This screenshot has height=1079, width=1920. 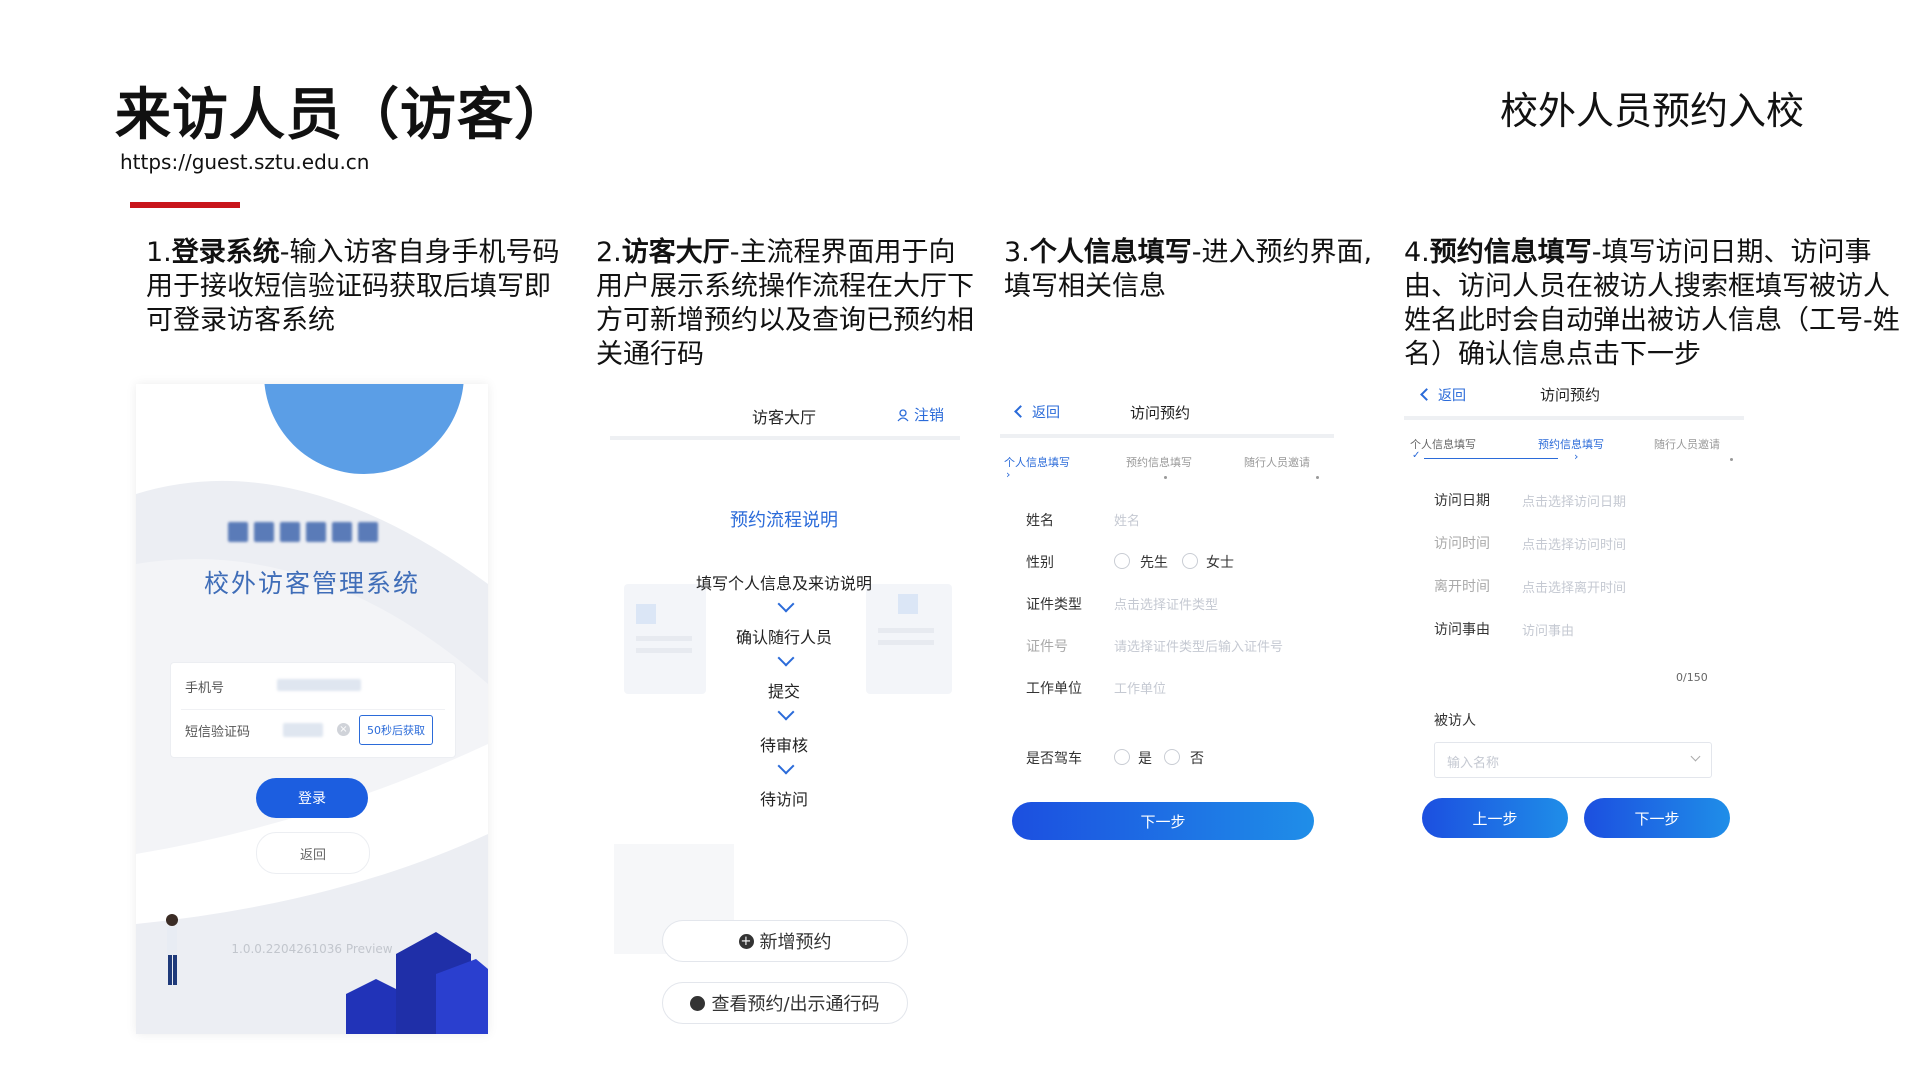 What do you see at coordinates (1054, 605) in the screenshot?
I see `id-type-label: 证件类型` at bounding box center [1054, 605].